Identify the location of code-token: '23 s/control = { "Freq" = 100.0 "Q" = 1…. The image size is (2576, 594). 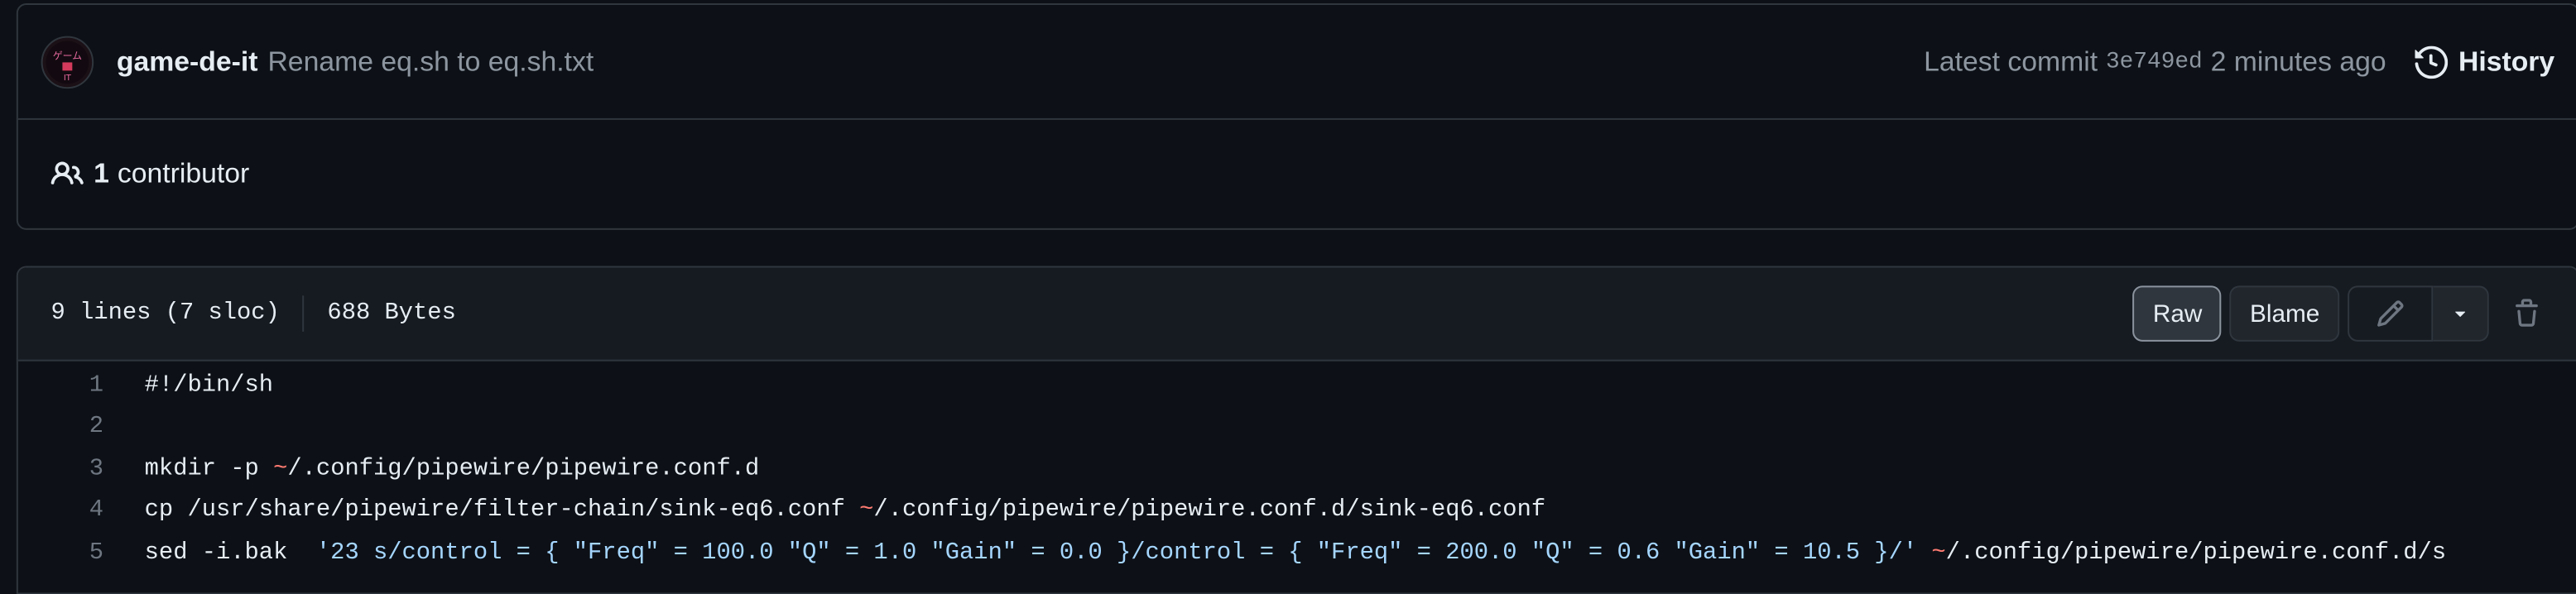
(1116, 553).